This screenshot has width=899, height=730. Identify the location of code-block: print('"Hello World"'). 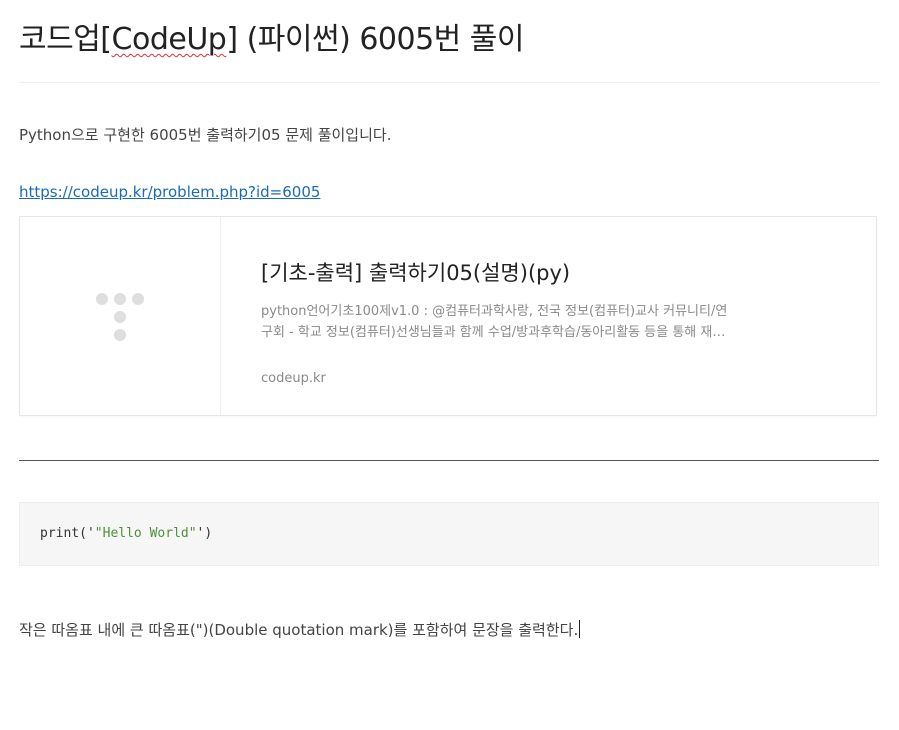
(449, 534).